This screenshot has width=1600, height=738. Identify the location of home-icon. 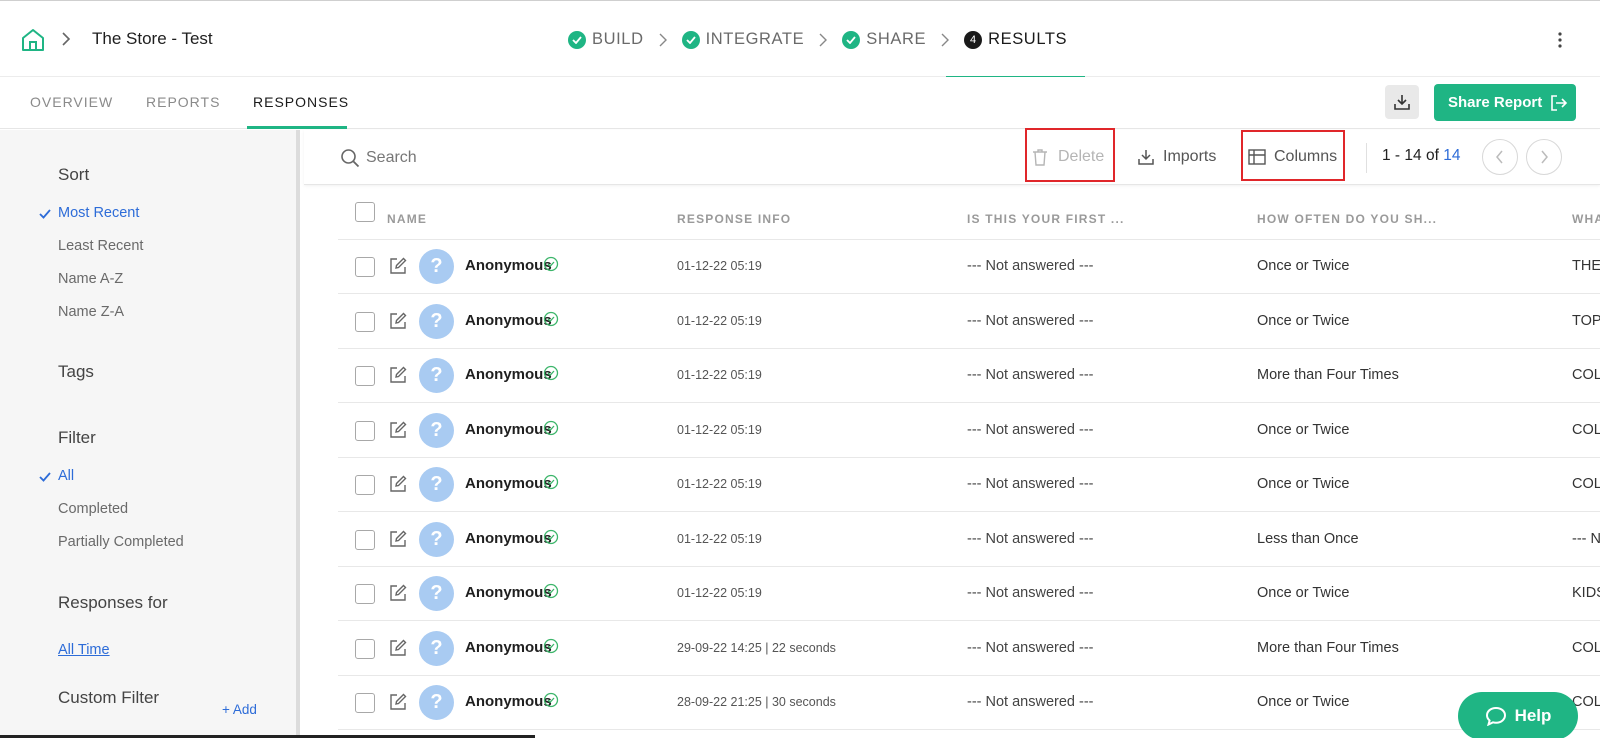
(33, 40).